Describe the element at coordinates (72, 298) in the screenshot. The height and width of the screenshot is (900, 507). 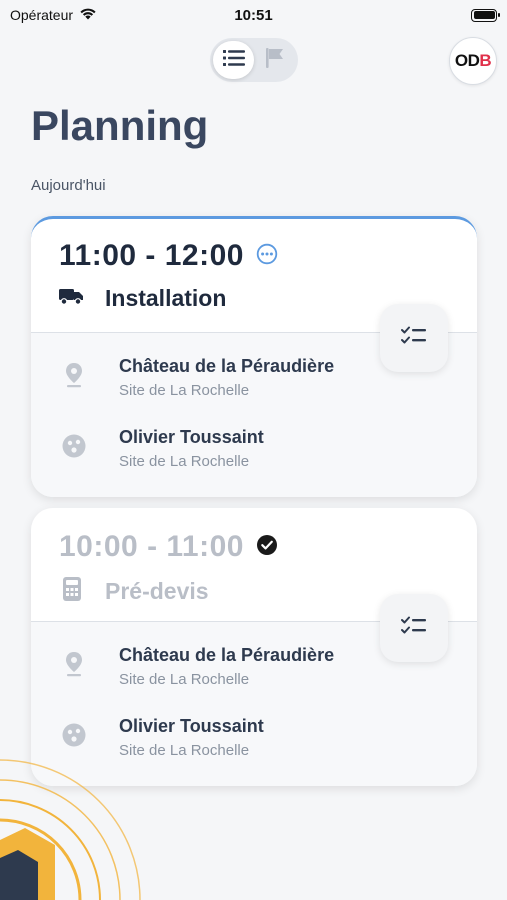
I see `truck-icon` at that location.